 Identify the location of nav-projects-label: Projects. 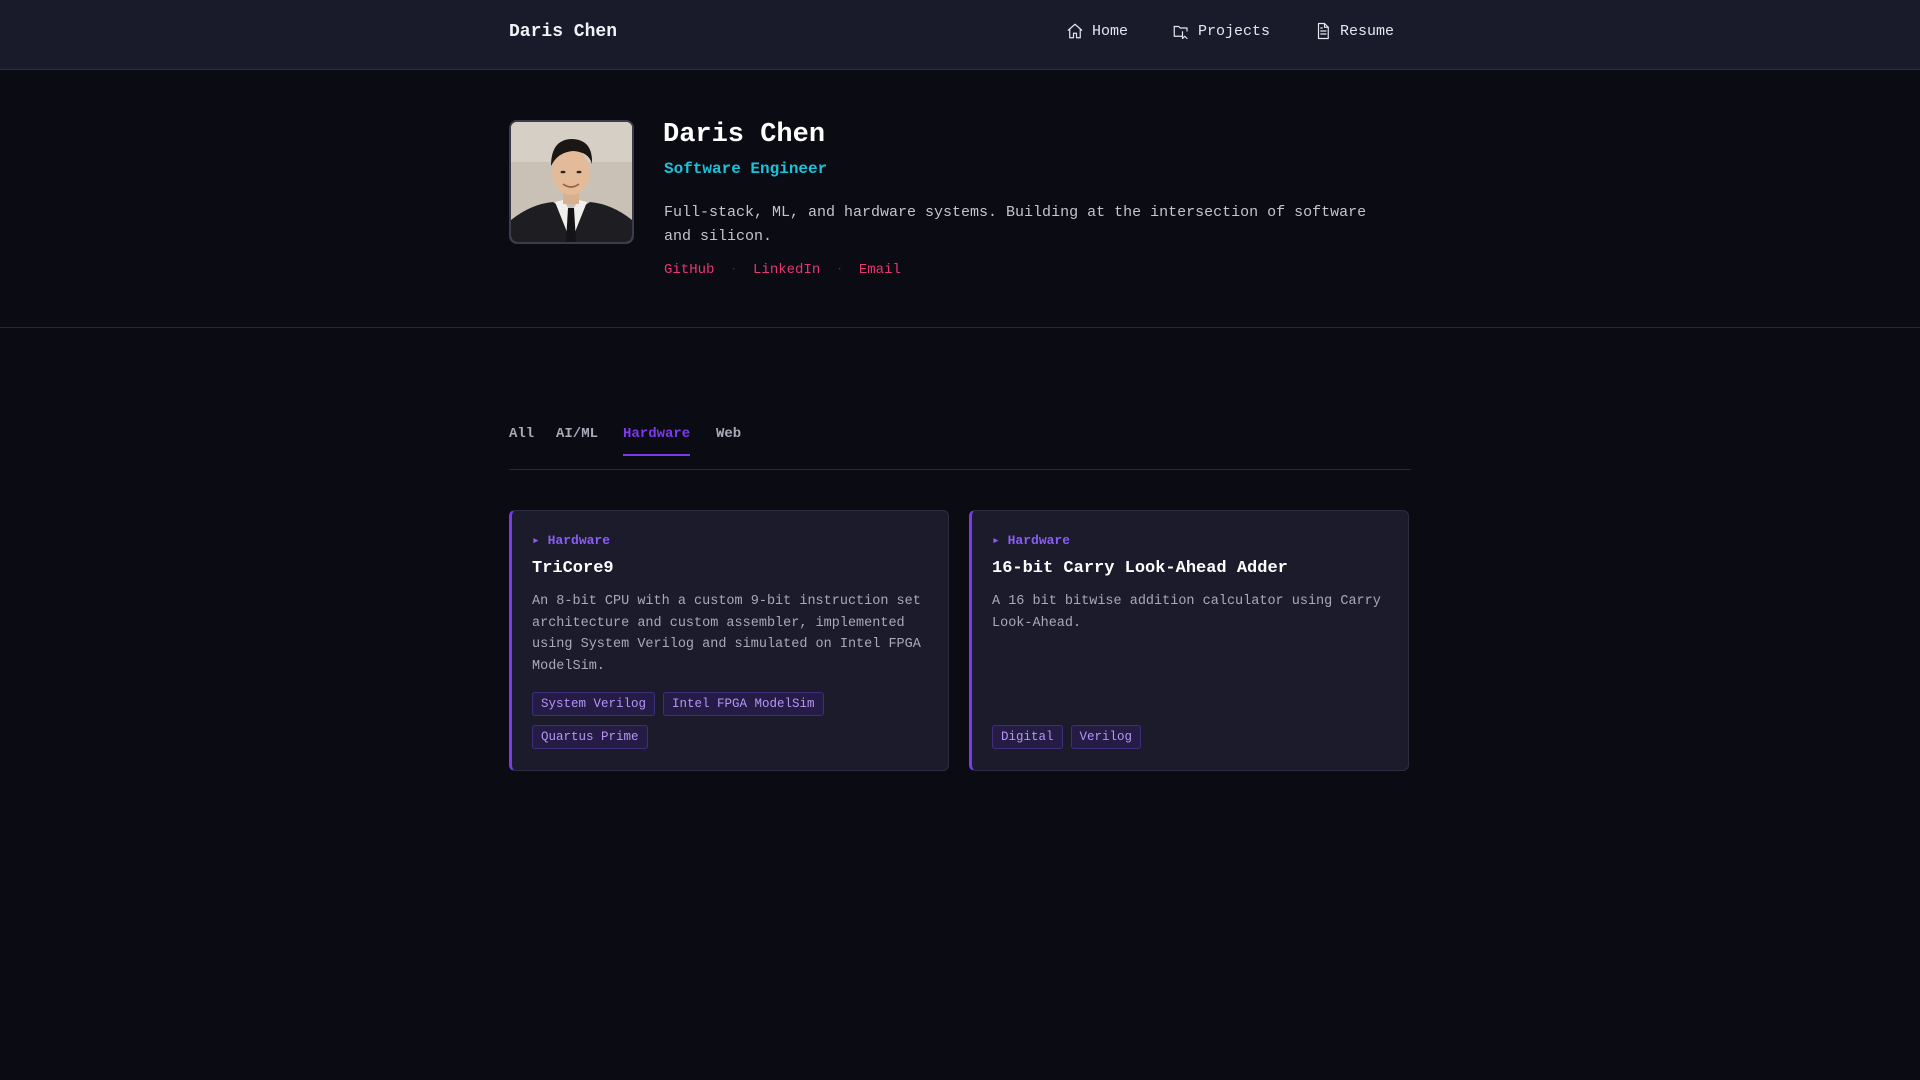
(1234, 31).